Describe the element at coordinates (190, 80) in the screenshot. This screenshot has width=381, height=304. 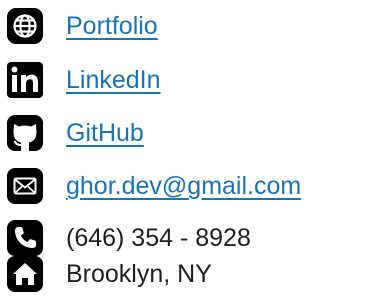
I see `contact-item-linkedin: LinkedIn` at that location.